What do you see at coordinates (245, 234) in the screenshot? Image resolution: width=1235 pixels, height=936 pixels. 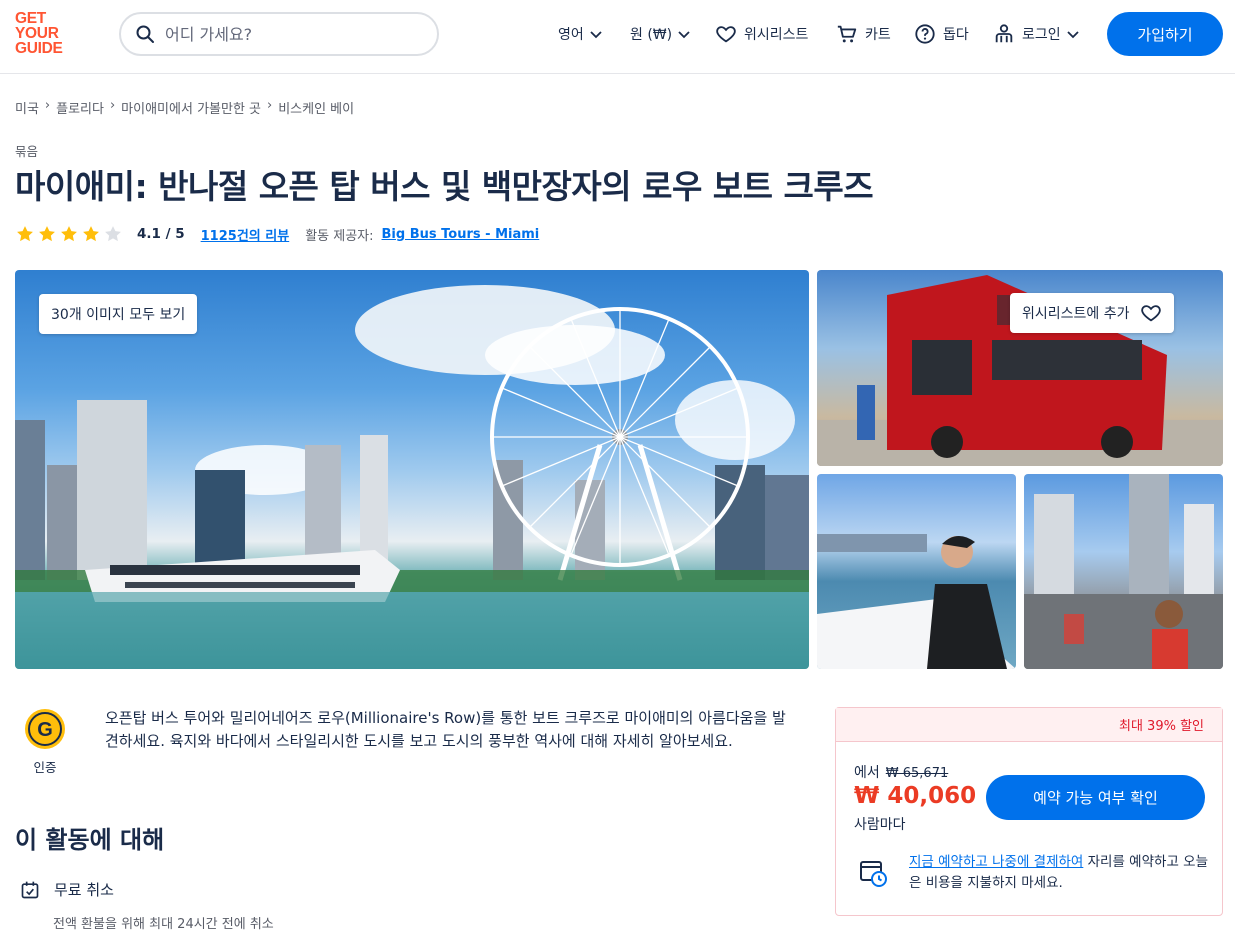 I see `reviews-link: 1125건의 리뷰` at bounding box center [245, 234].